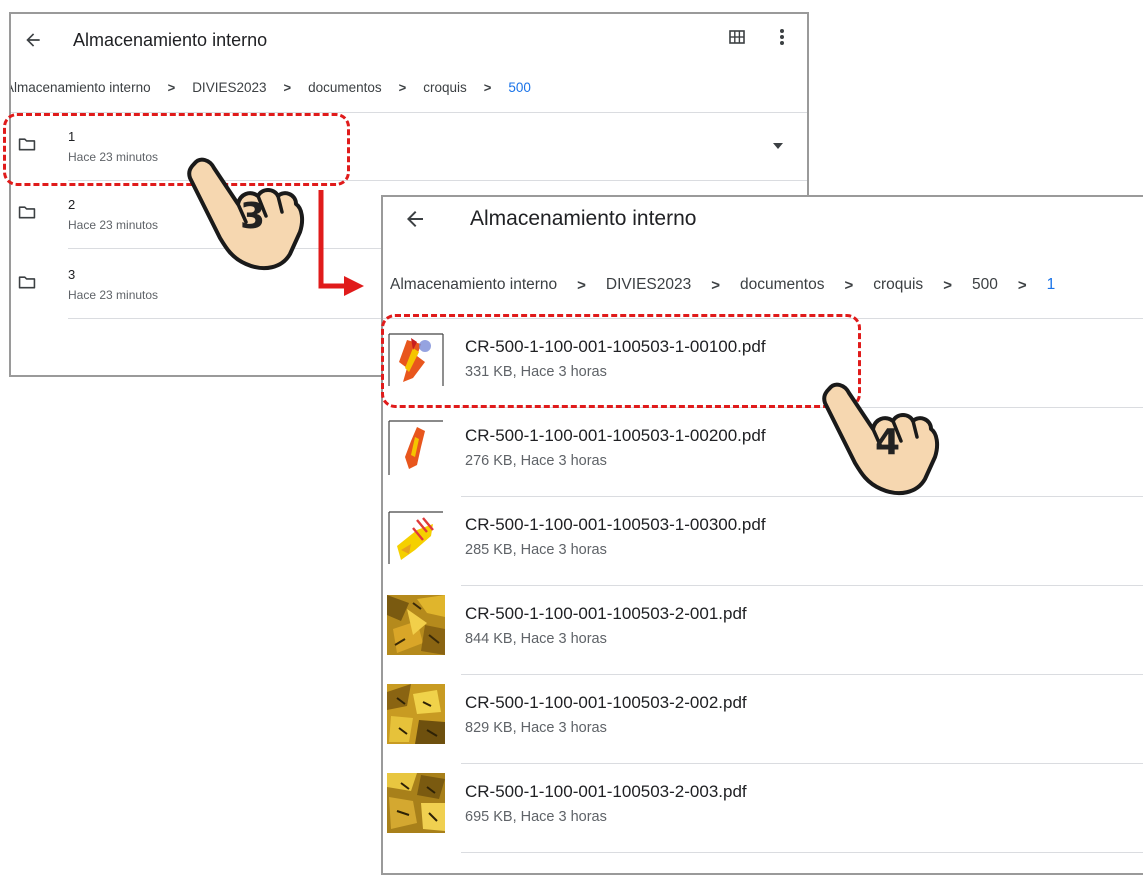  I want to click on file-name: CR-500-1-100-001-100503-1-00200.pdf, so click(615, 435).